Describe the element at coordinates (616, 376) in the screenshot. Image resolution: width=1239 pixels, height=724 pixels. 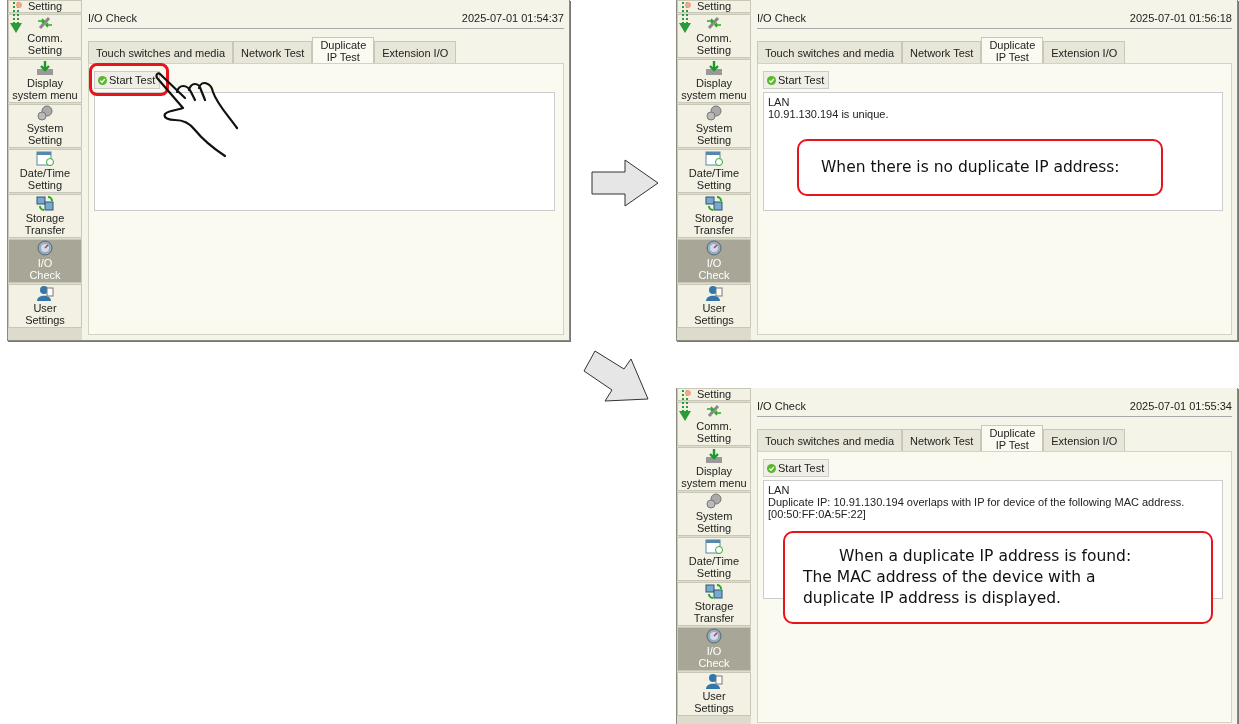
I see `diagonal-arrow-icon` at that location.